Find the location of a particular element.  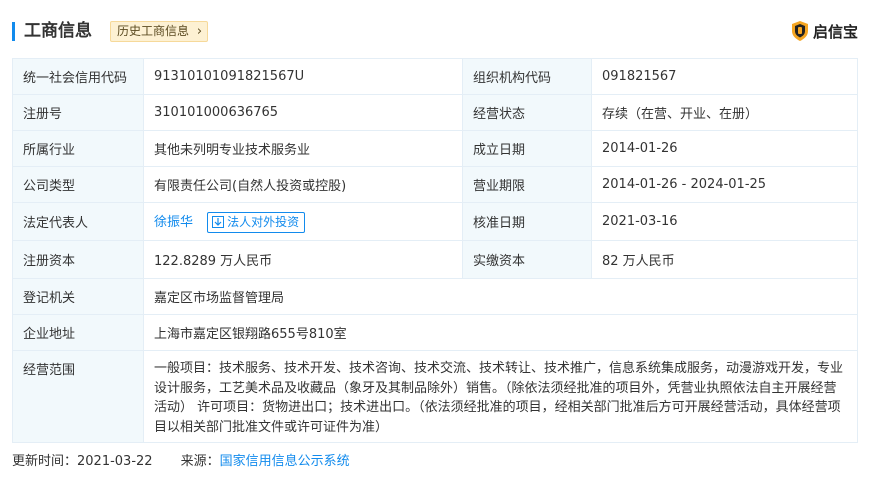

brand-name: 启信宝 is located at coordinates (835, 31).